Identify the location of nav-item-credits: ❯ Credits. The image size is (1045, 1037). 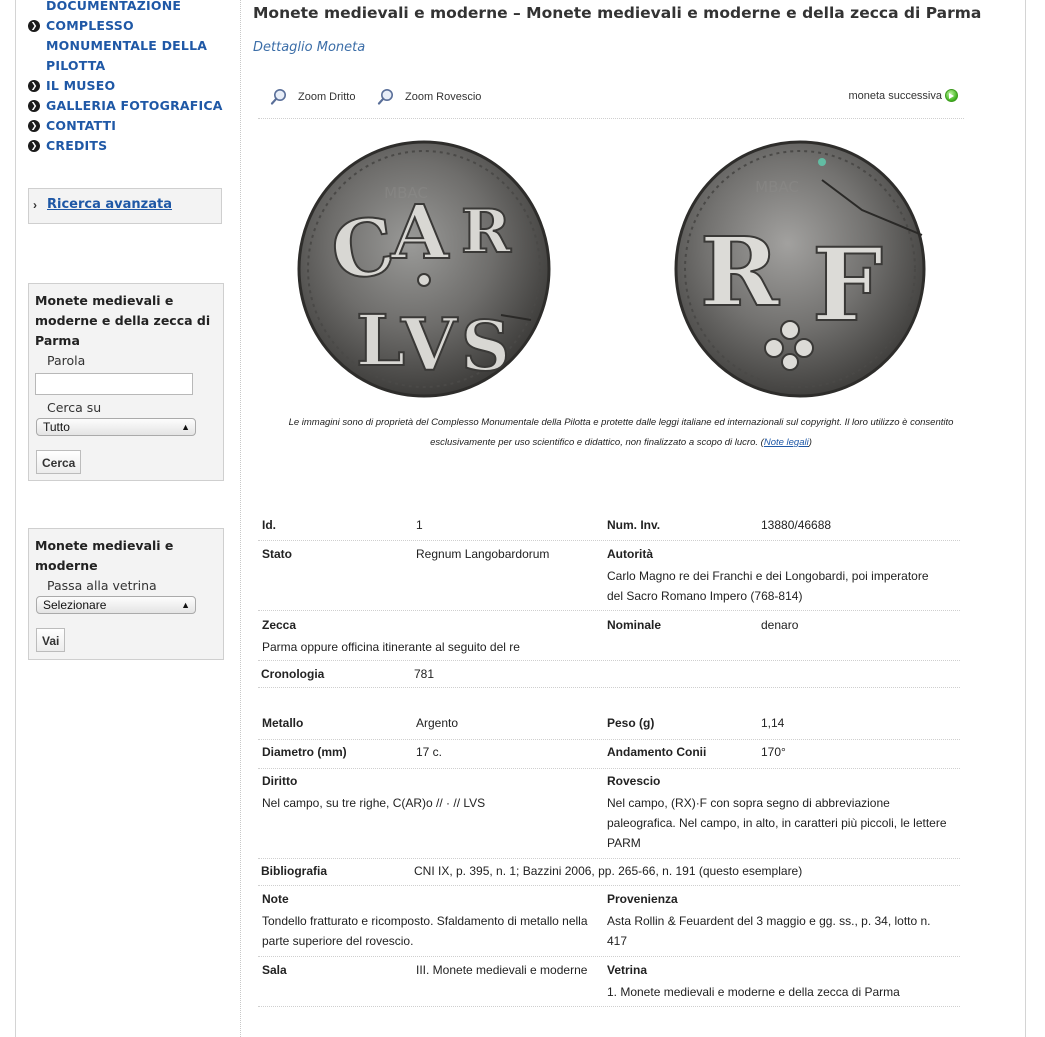
(128, 146).